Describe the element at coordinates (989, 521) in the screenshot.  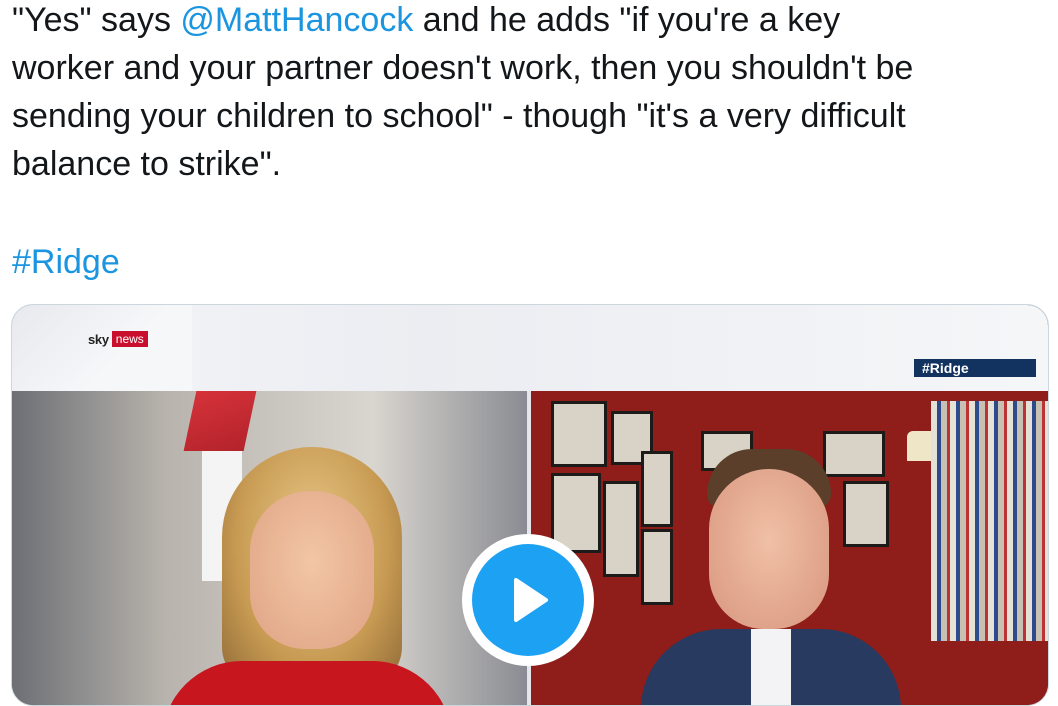
I see `bookshelf` at that location.